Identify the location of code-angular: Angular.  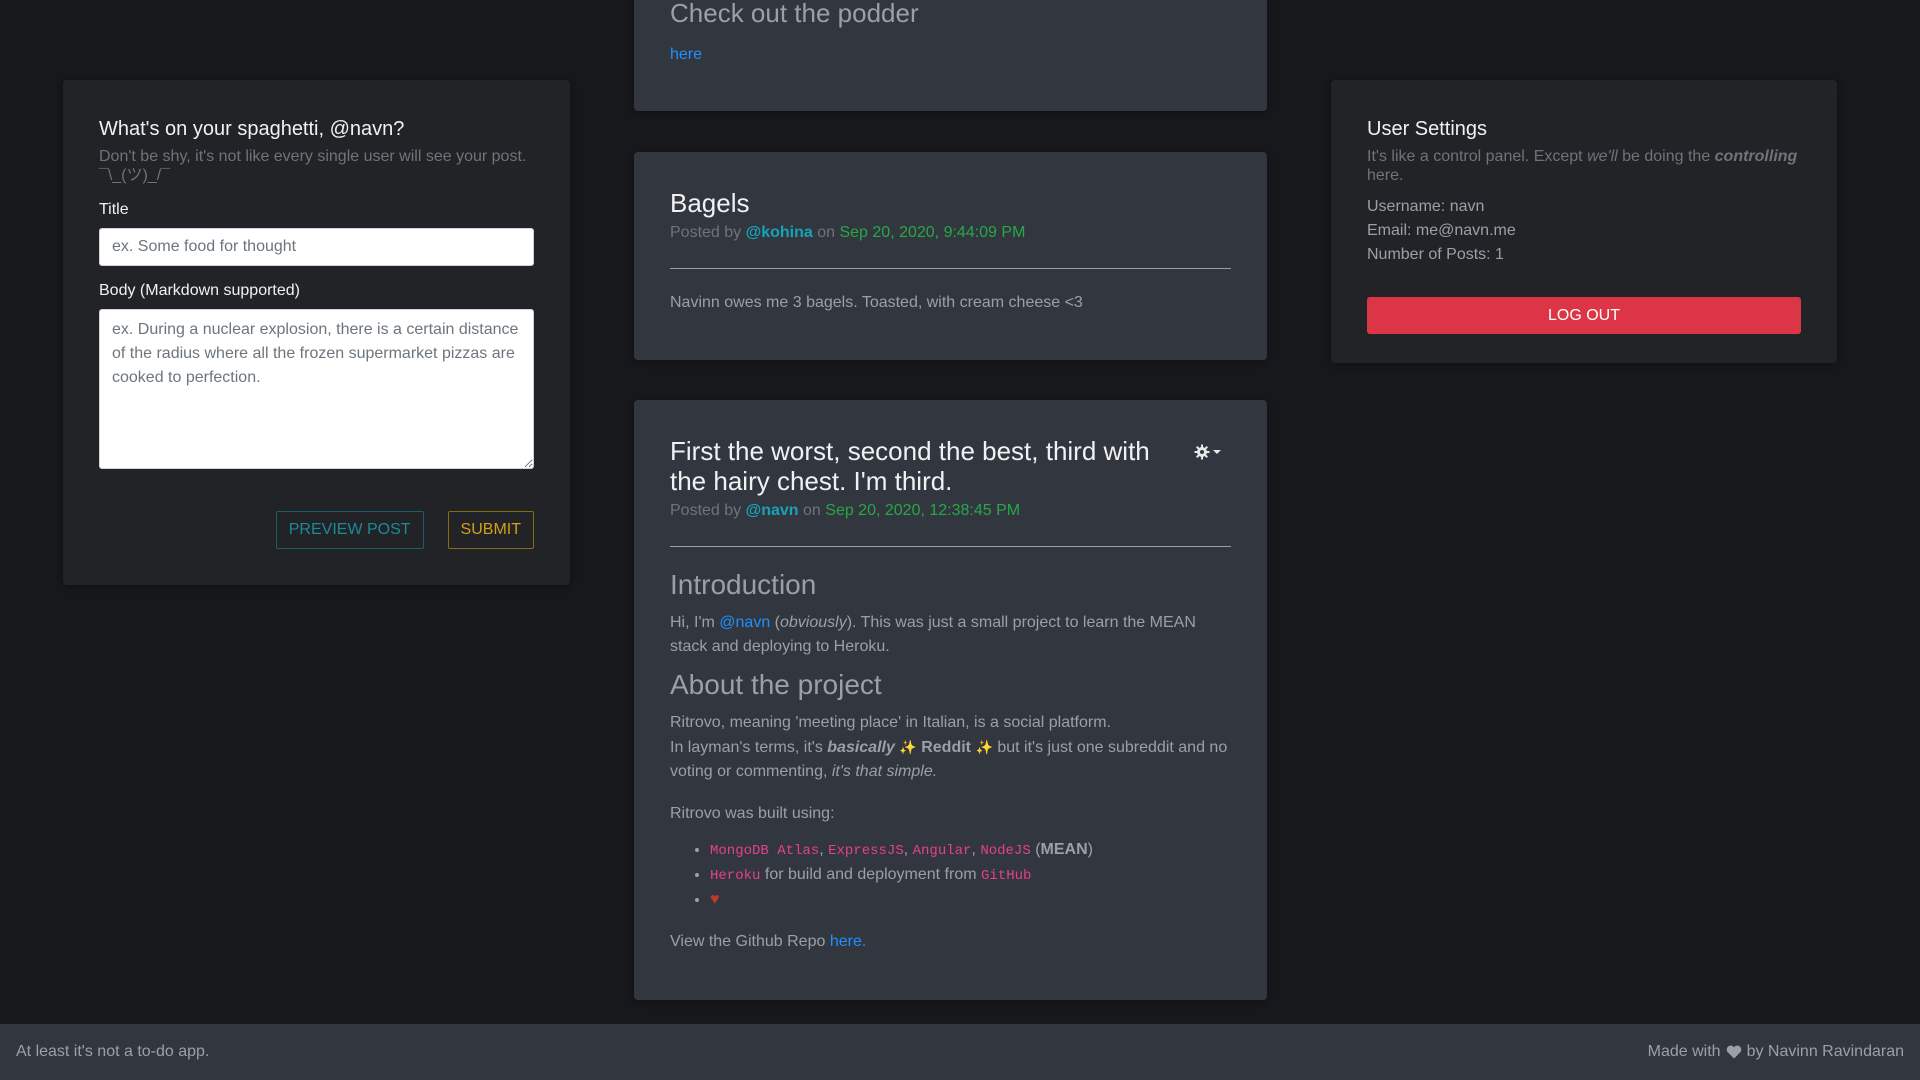
(942, 851).